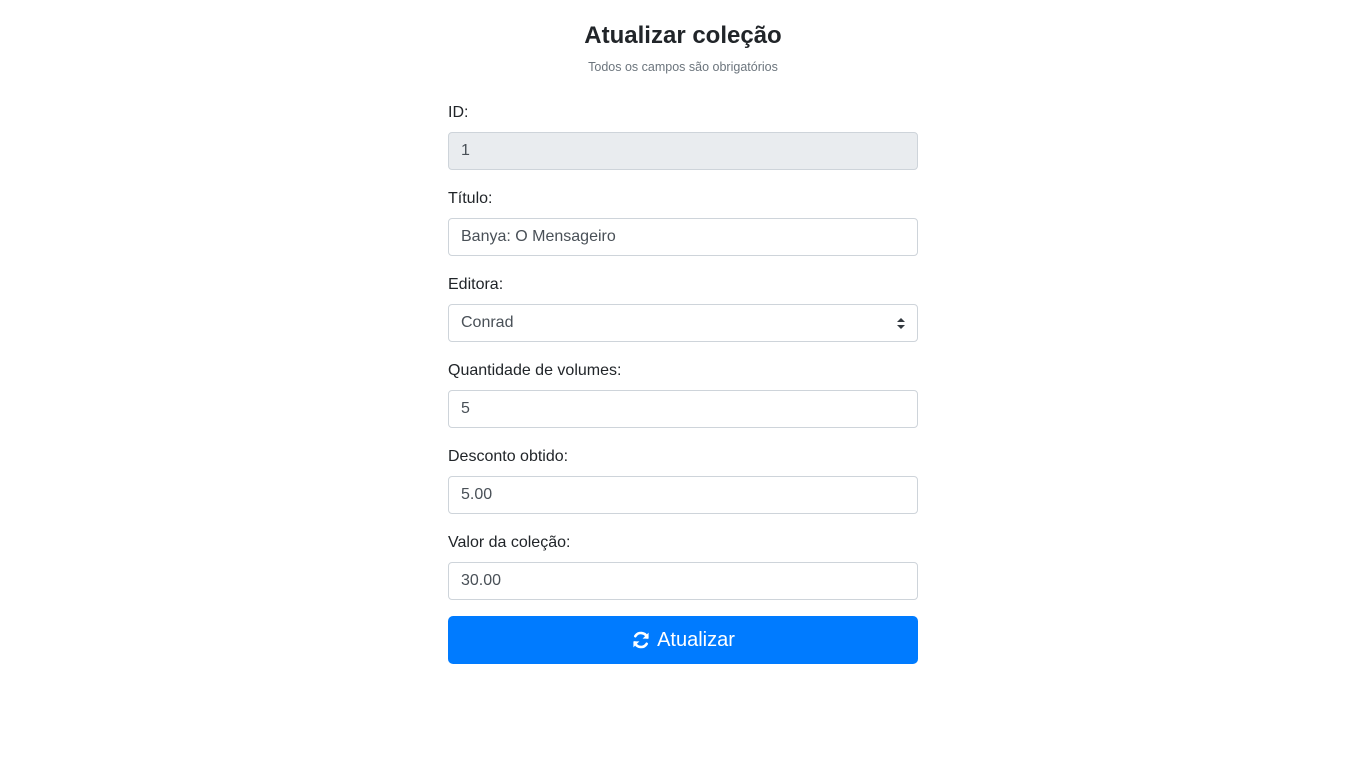 Image resolution: width=1366 pixels, height=768 pixels. Describe the element at coordinates (683, 67) in the screenshot. I see `page-subtitle: Todos os campos são obrigatórios` at that location.